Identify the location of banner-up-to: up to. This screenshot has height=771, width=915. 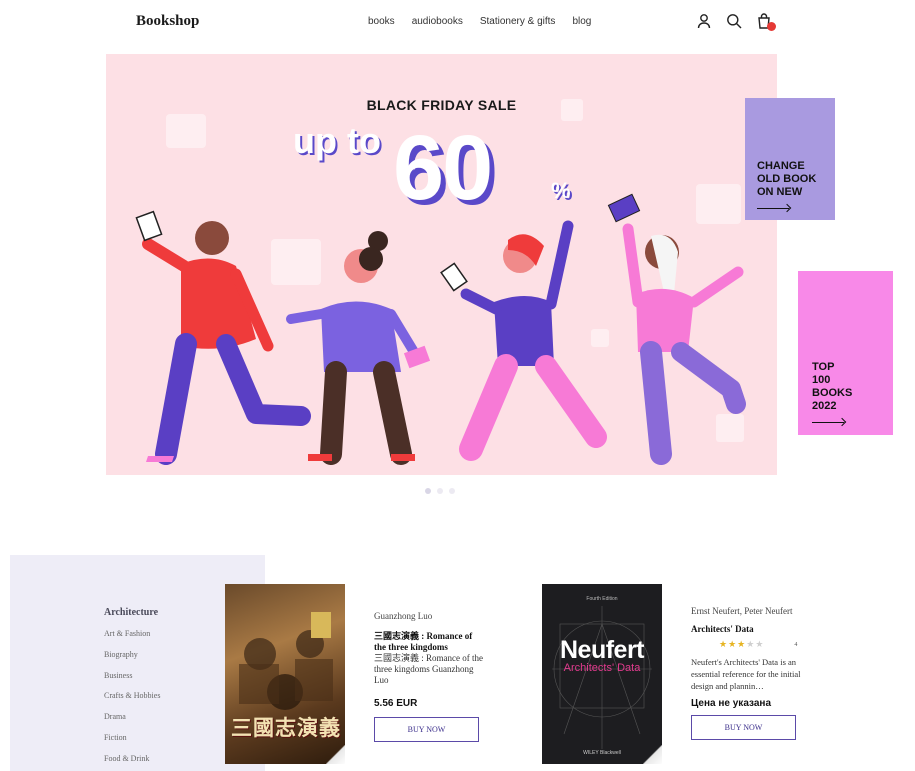
(337, 140).